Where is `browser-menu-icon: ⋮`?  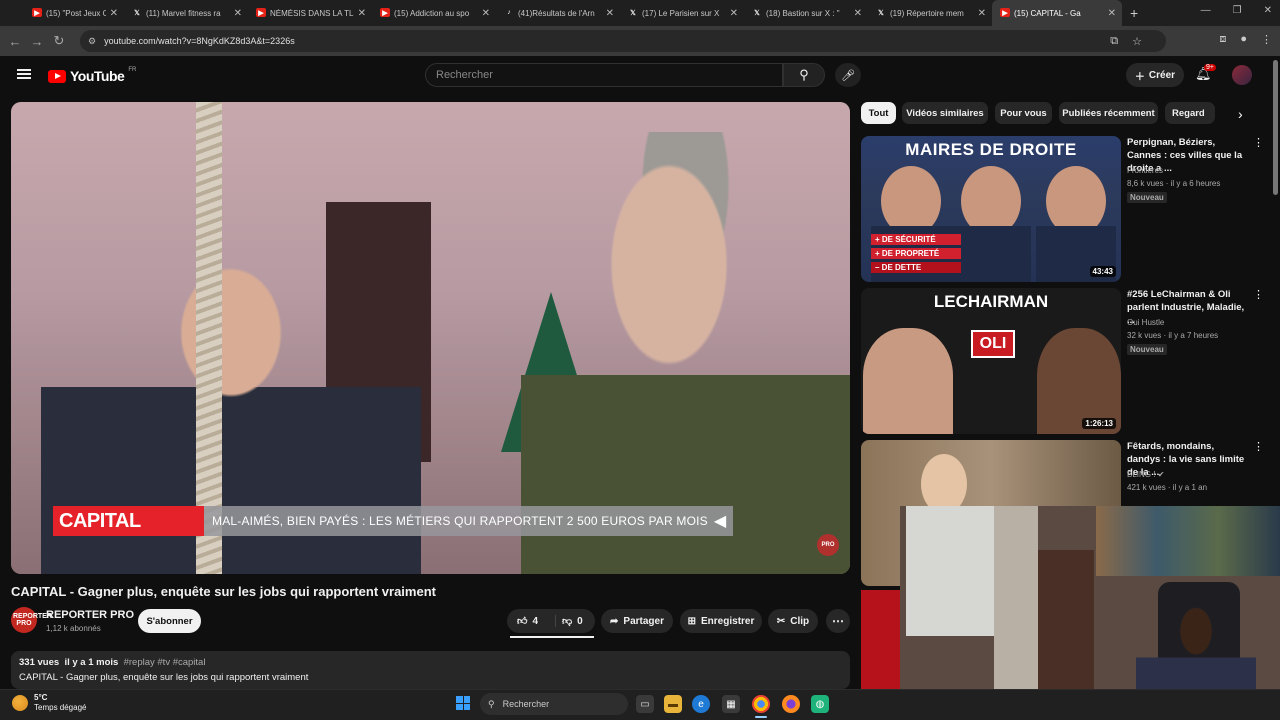 browser-menu-icon: ⋮ is located at coordinates (1266, 39).